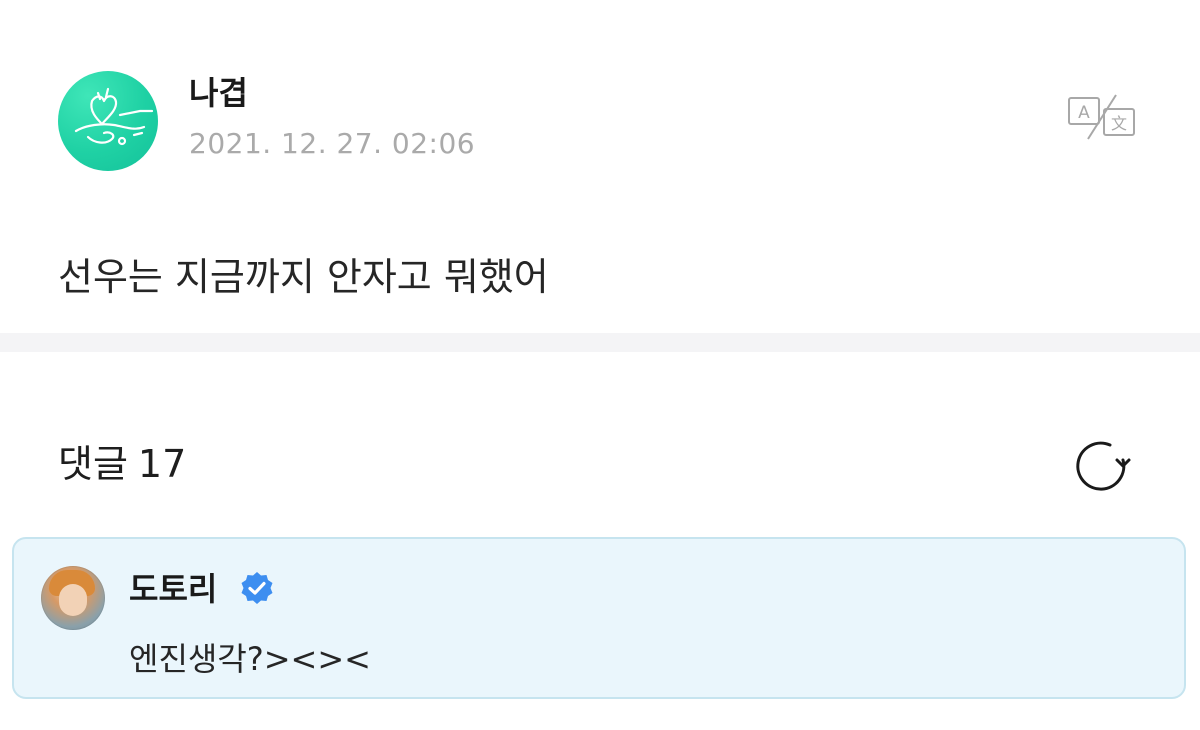 The image size is (1200, 730). What do you see at coordinates (162, 464) in the screenshot?
I see `comments-count: 17` at bounding box center [162, 464].